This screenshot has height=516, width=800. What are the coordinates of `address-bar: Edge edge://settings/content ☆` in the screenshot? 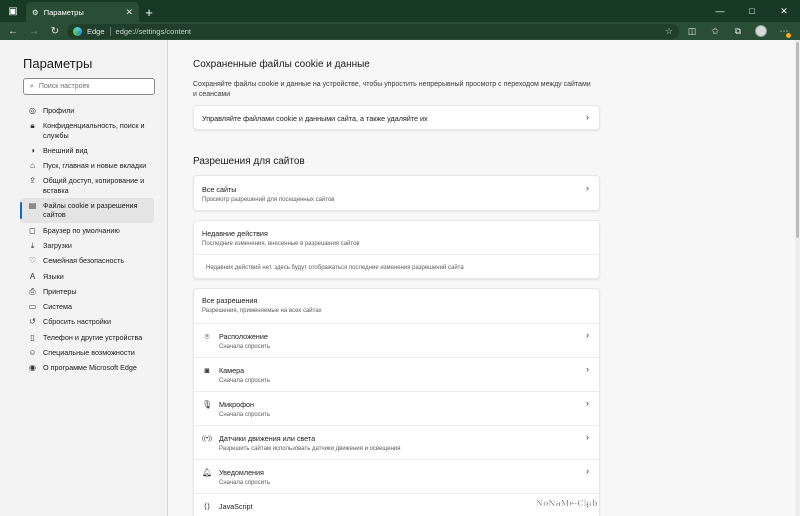 It's located at (373, 31).